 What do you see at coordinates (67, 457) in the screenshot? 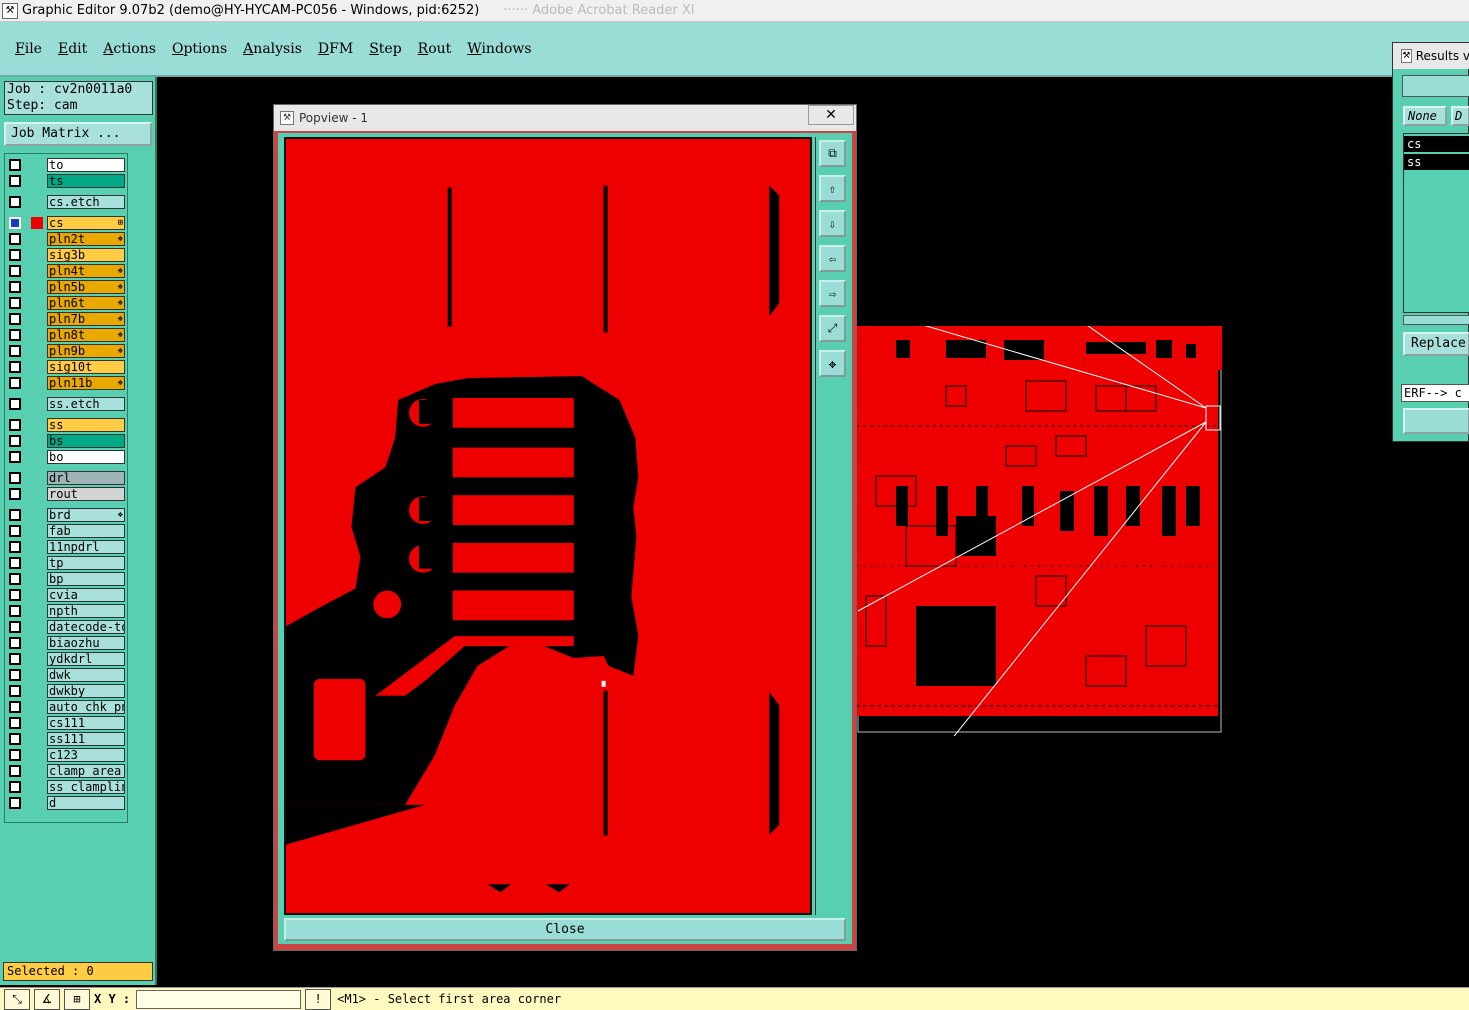
I see `layer-row: bo` at bounding box center [67, 457].